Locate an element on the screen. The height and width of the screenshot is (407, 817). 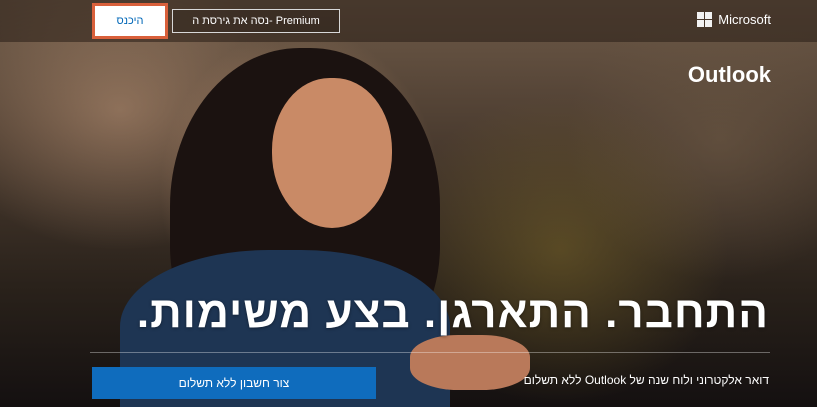
top-navigation-bar: Microsoft נסה את גירסת ה- Premium היכנס is located at coordinates (408, 21).